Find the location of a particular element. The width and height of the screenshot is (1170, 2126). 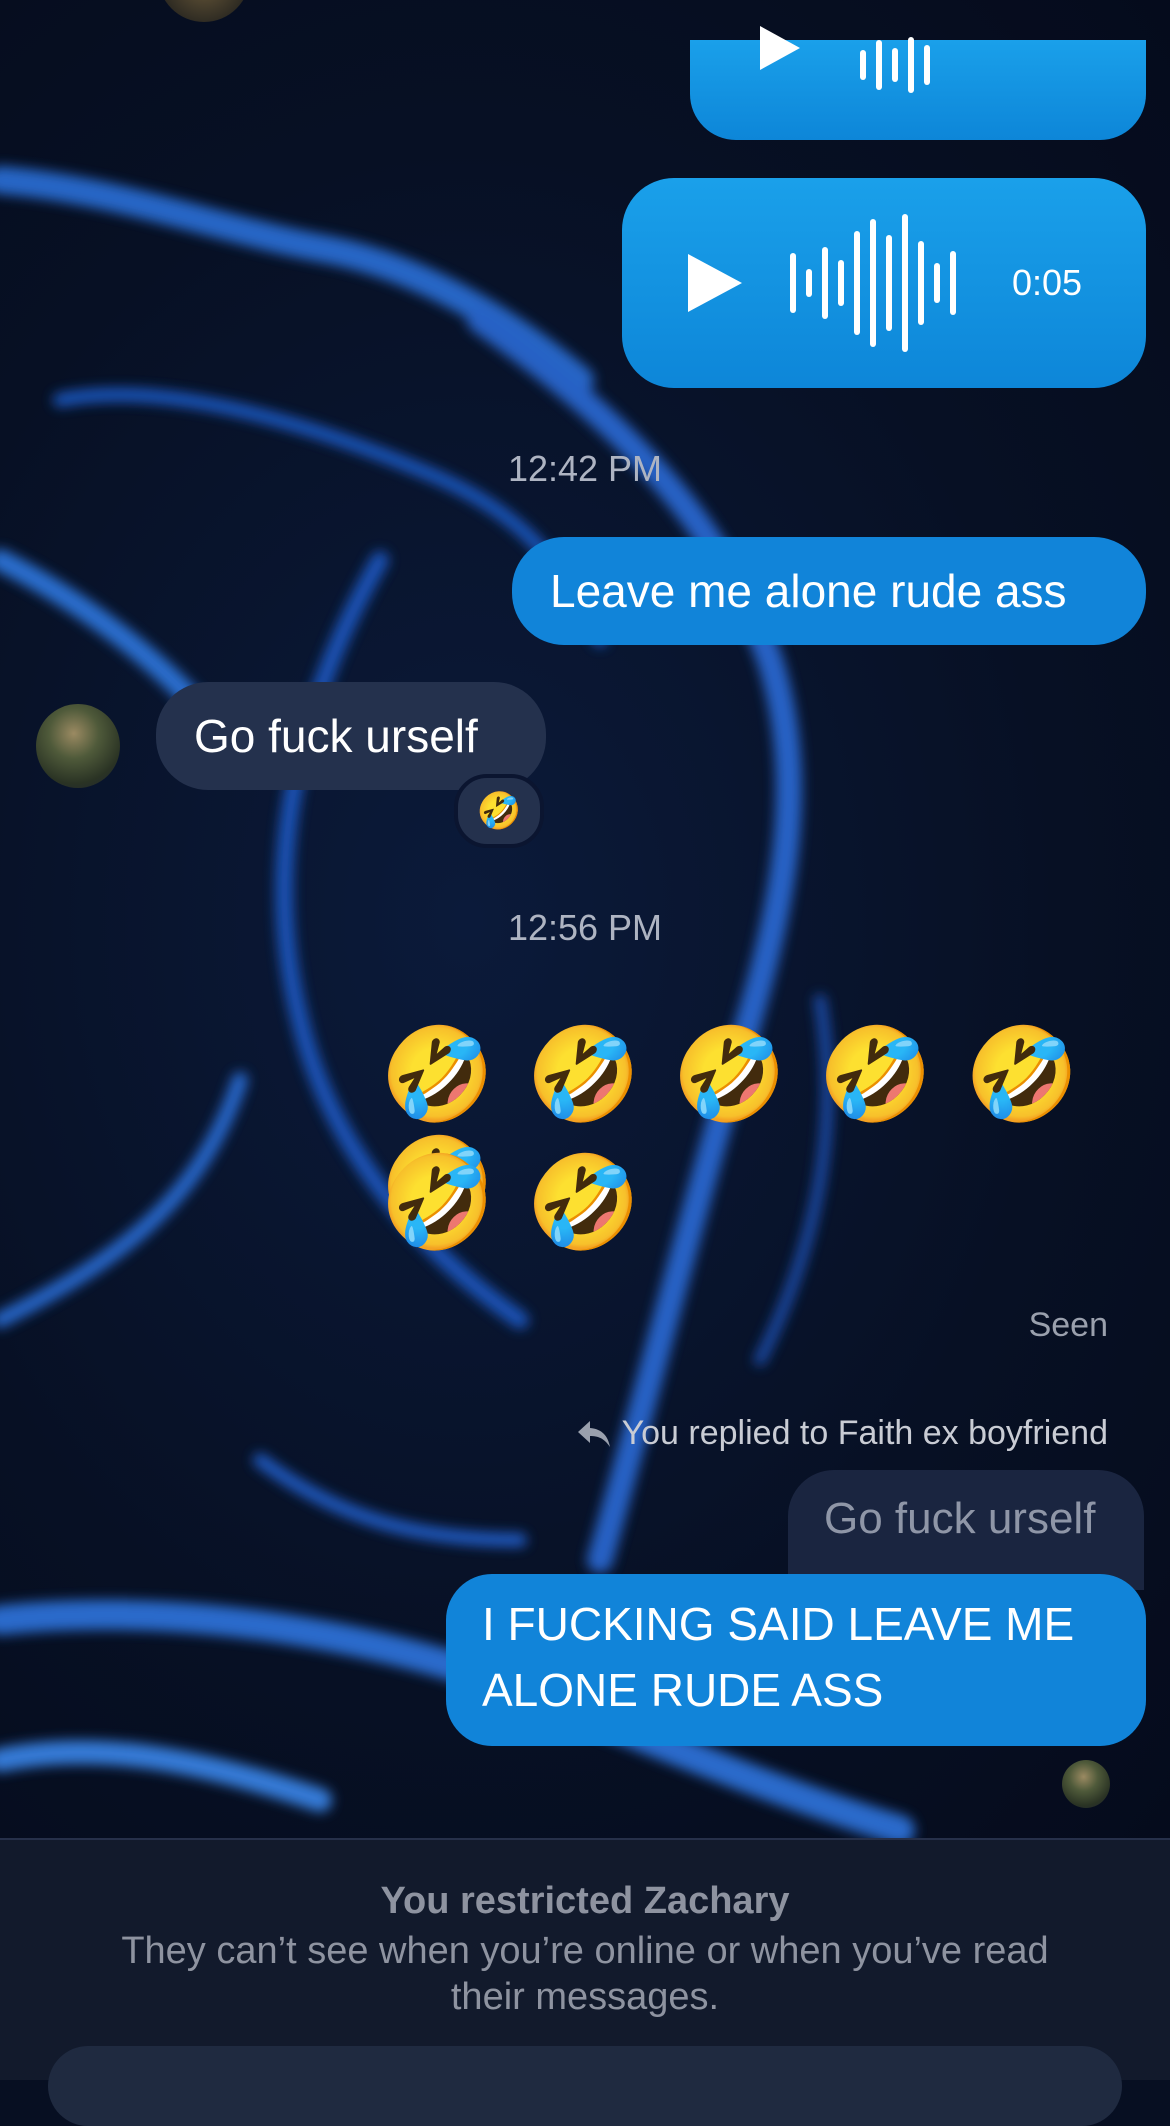

voice-message: 0:05 is located at coordinates (884, 283).